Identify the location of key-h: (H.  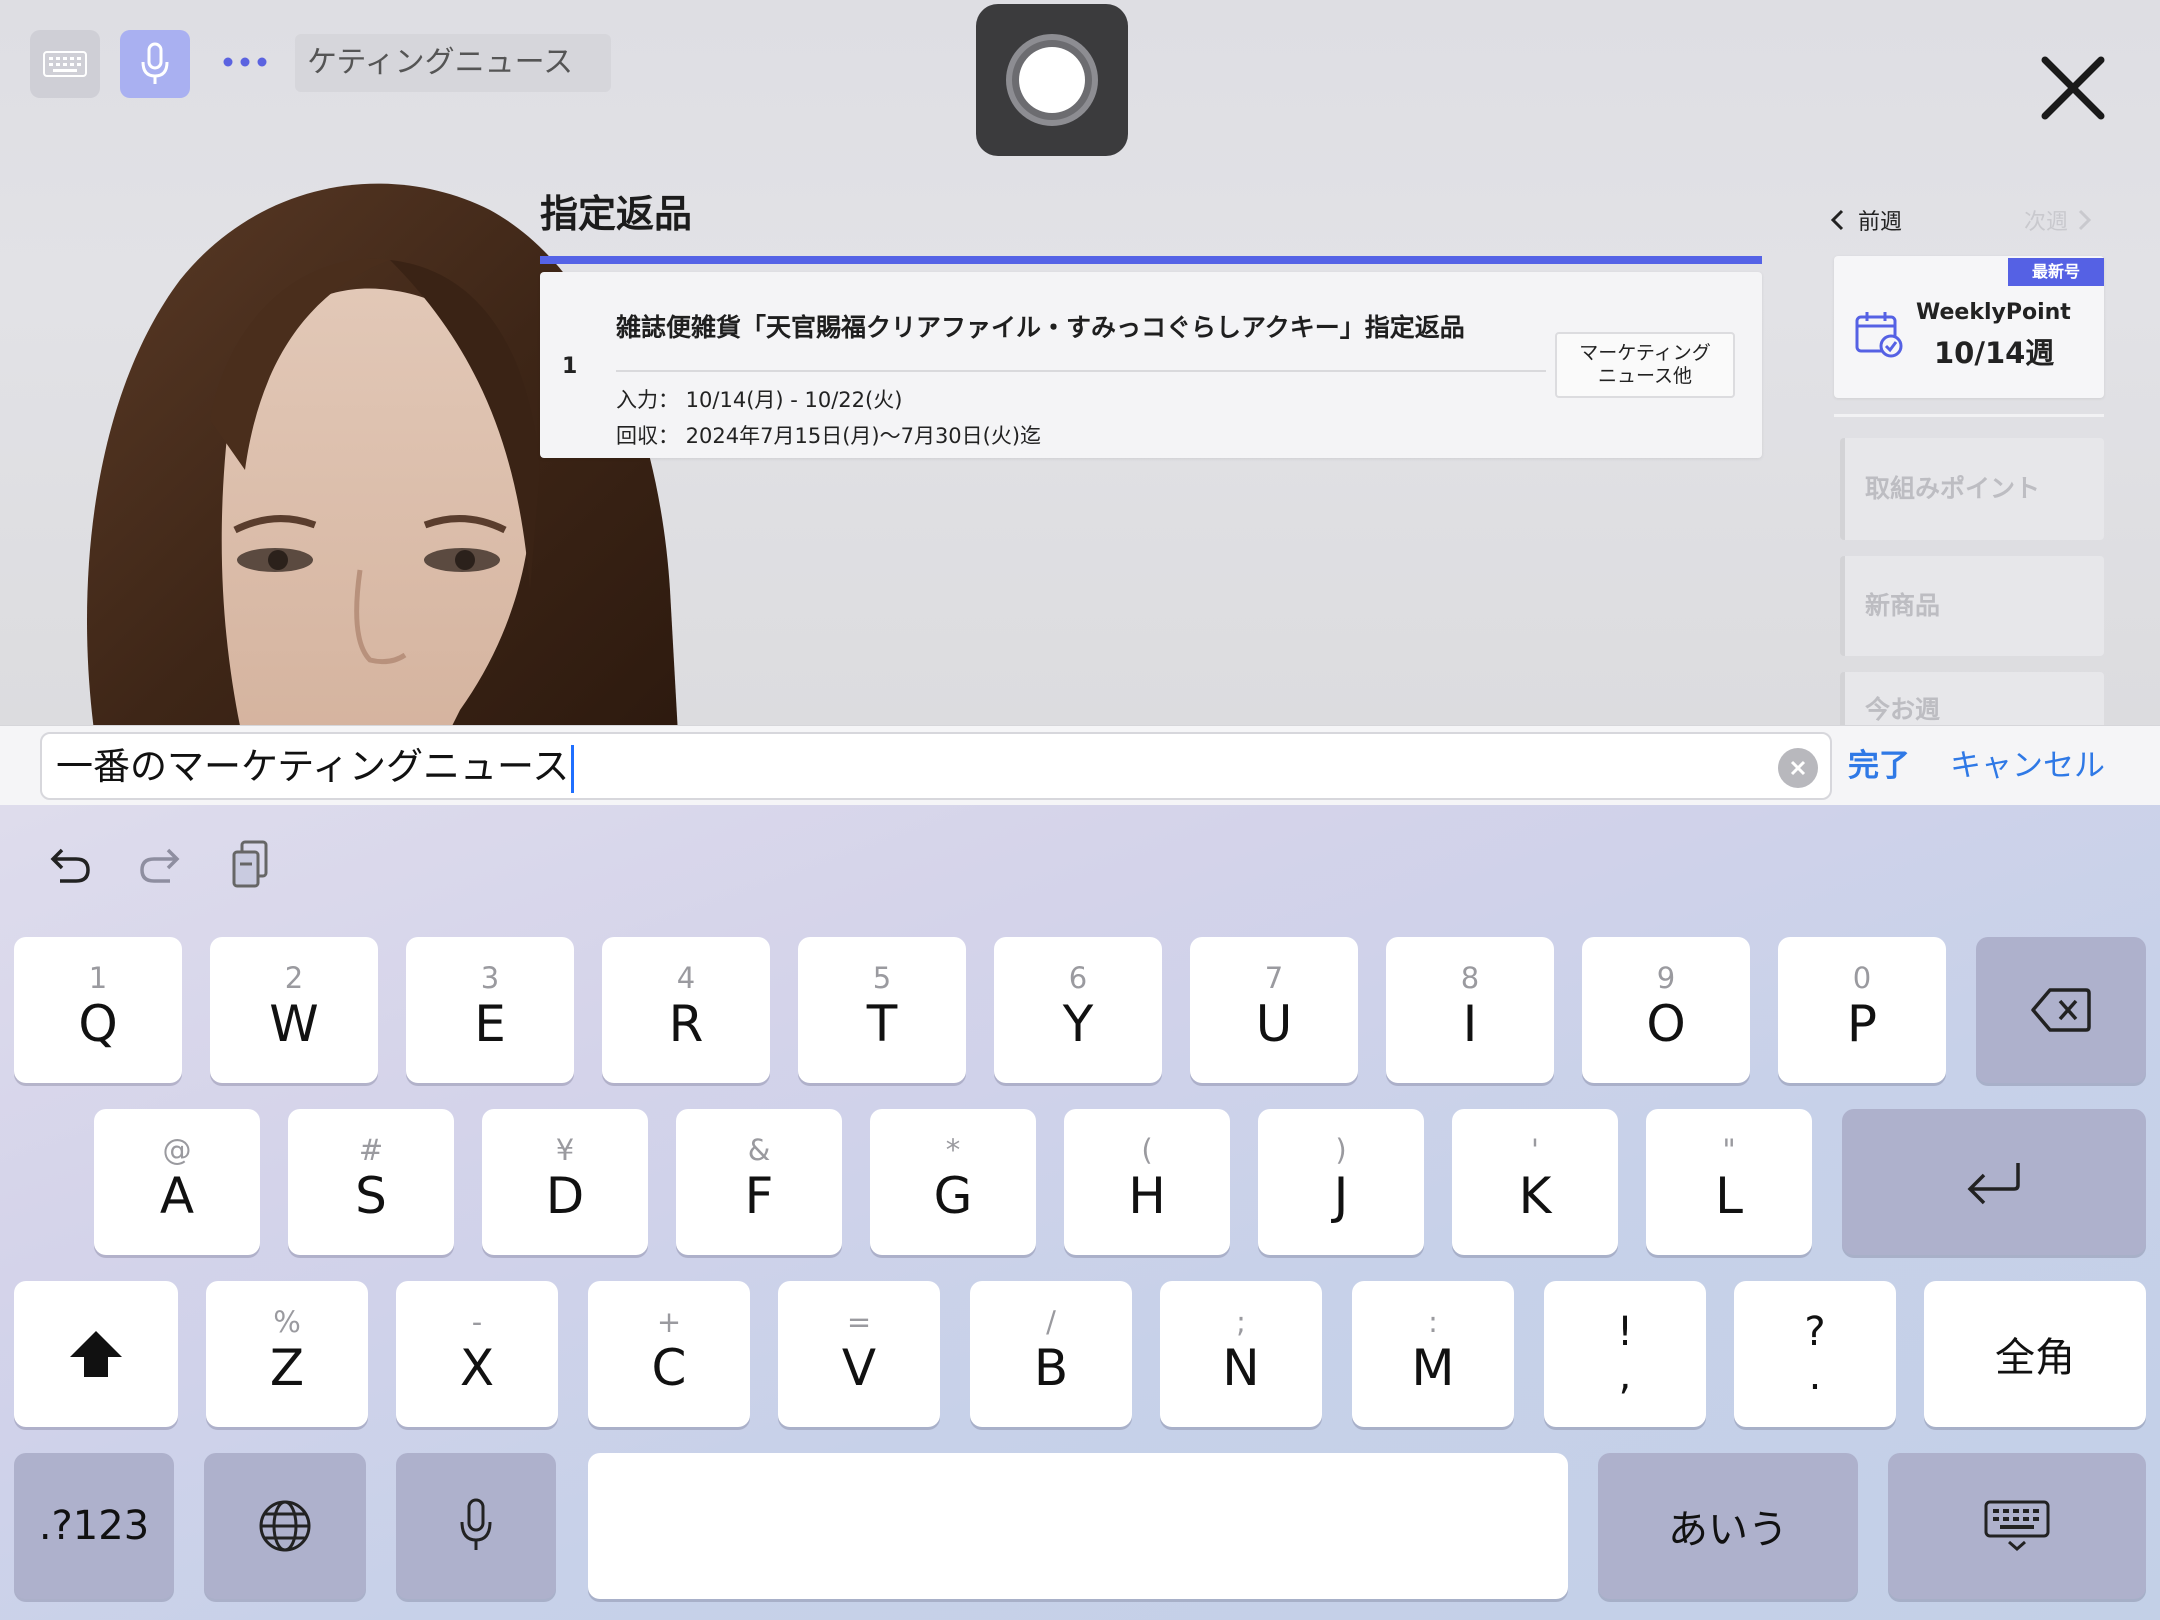
(1147, 1182).